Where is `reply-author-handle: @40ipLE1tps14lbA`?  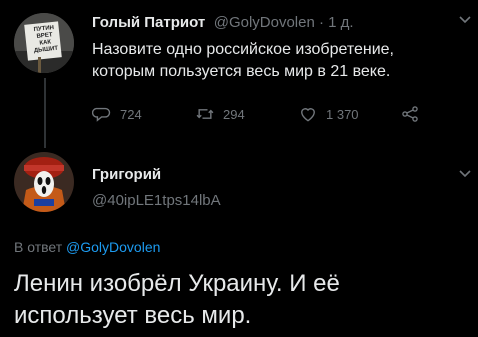
reply-author-handle: @40ipLE1tps14lbA is located at coordinates (156, 200).